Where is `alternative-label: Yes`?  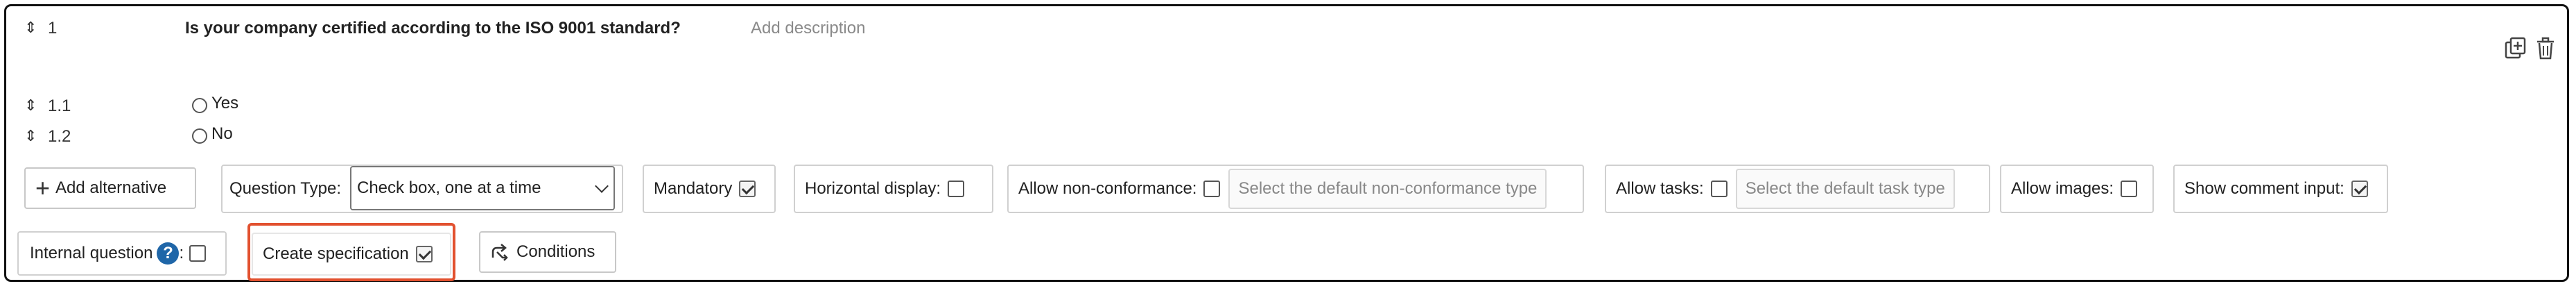
alternative-label: Yes is located at coordinates (224, 103).